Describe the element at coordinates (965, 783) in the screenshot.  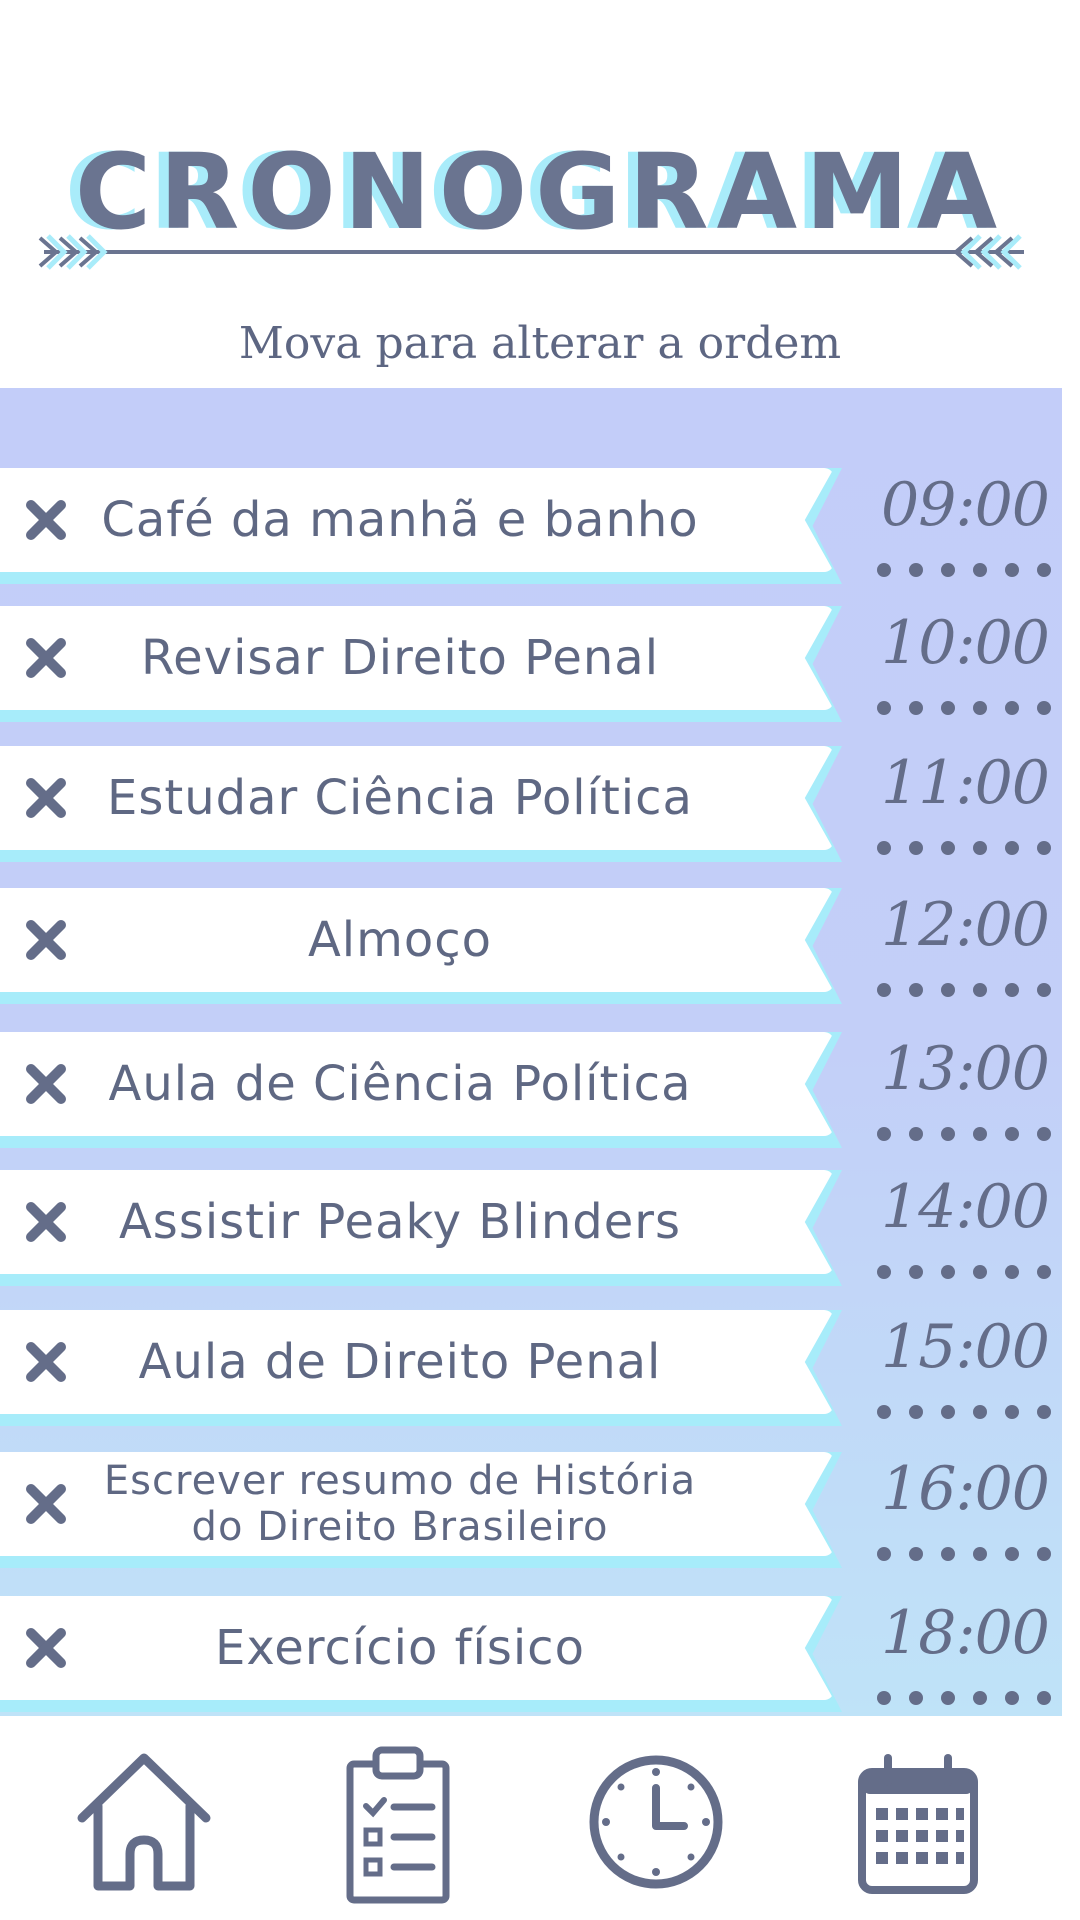
I see `task-time: 11:00` at that location.